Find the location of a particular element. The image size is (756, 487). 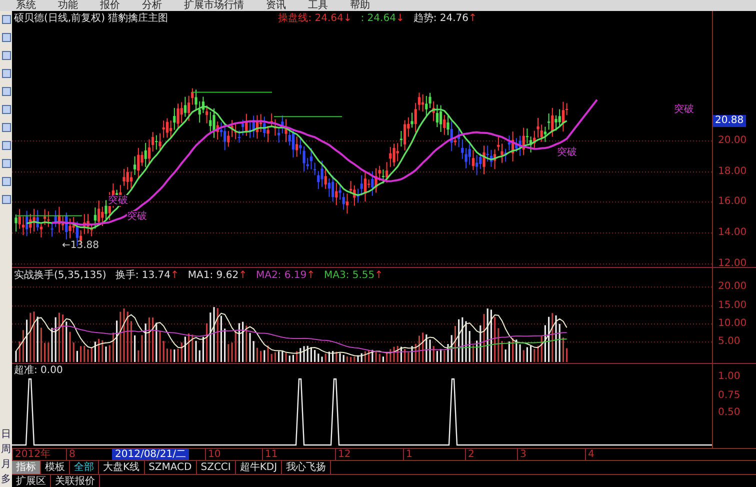

axis-label: 18.00 is located at coordinates (732, 172).